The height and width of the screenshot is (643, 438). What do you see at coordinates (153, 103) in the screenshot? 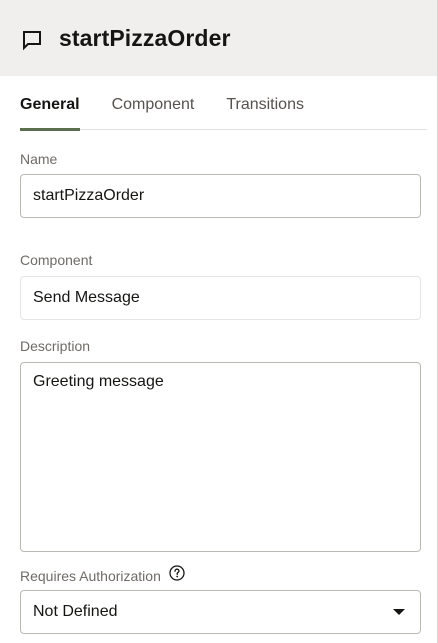
I see `tab-component: Component` at bounding box center [153, 103].